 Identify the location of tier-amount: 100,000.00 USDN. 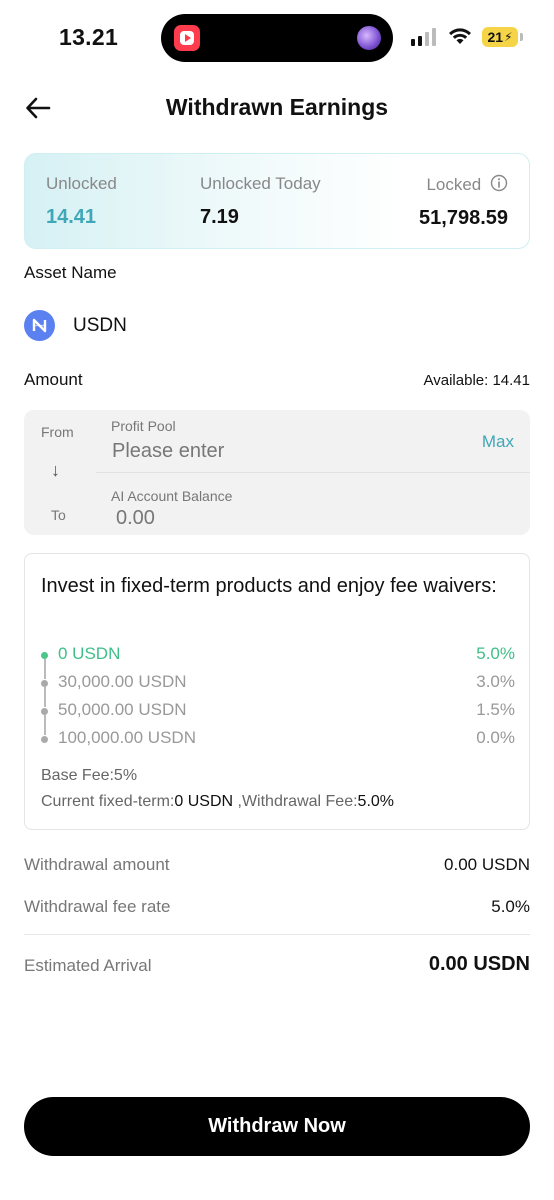
(127, 737).